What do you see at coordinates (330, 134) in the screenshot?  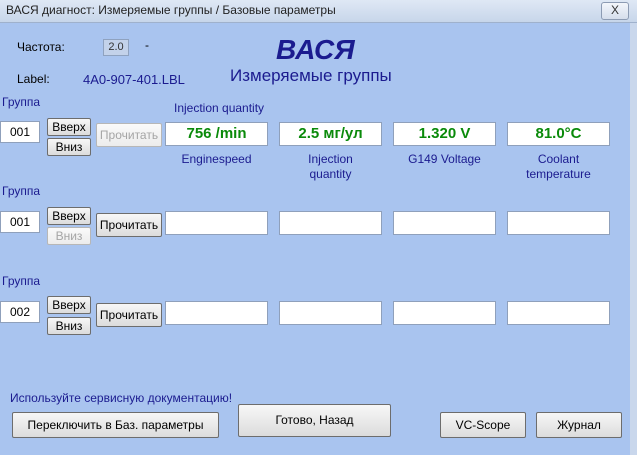 I see `value-field: 2.5 мг/ул` at bounding box center [330, 134].